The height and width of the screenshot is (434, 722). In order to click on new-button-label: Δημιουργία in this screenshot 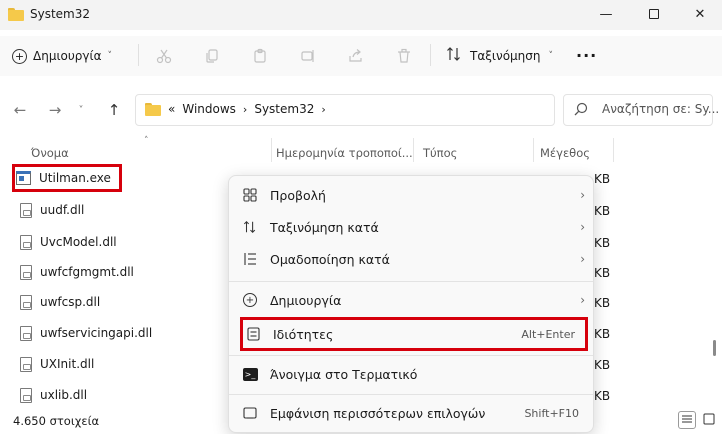, I will do `click(67, 56)`.